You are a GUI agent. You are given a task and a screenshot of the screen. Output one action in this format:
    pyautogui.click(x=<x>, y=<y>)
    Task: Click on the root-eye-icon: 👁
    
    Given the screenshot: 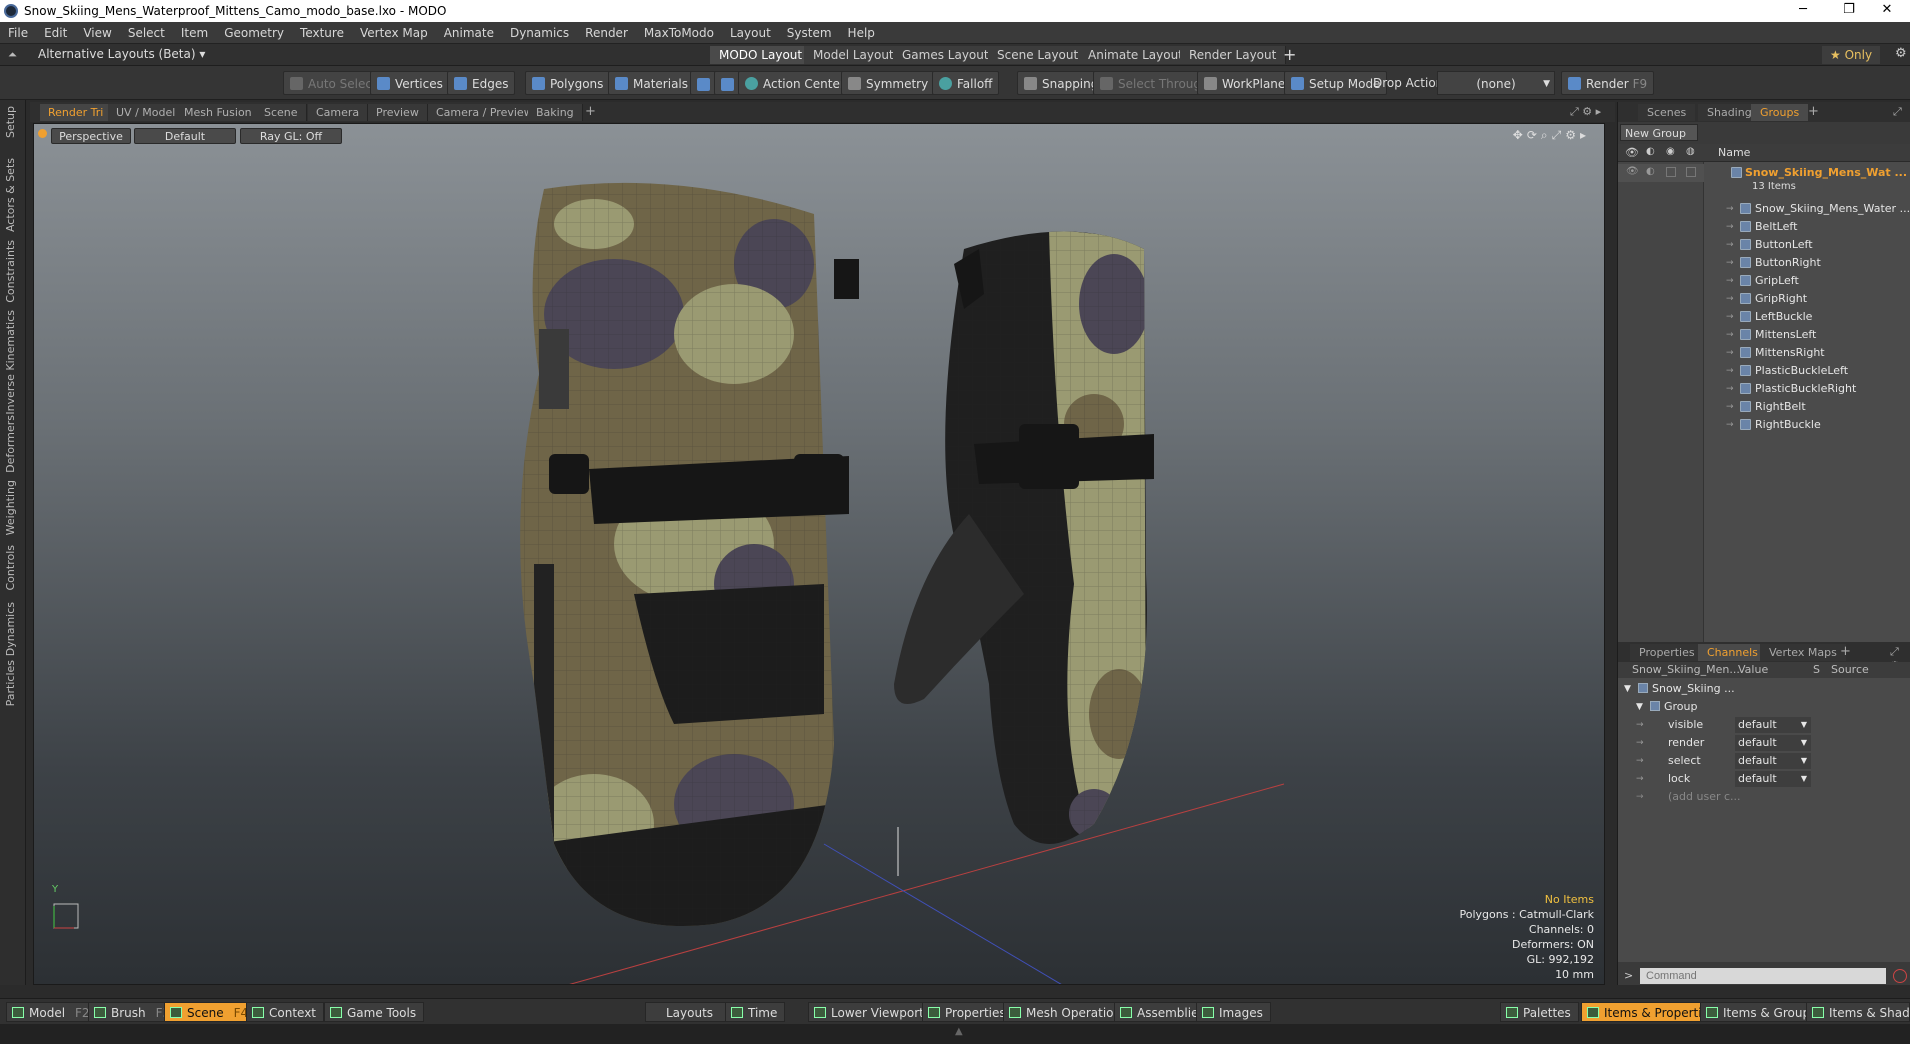 What is the action you would take?
    pyautogui.click(x=1632, y=171)
    